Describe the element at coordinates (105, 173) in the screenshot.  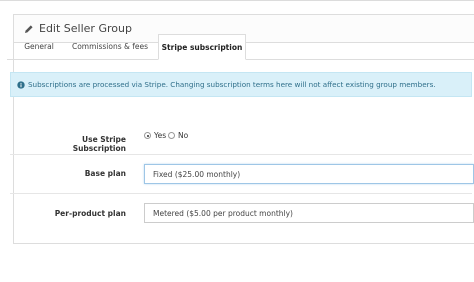
I see `base-plan-label: Base plan` at that location.